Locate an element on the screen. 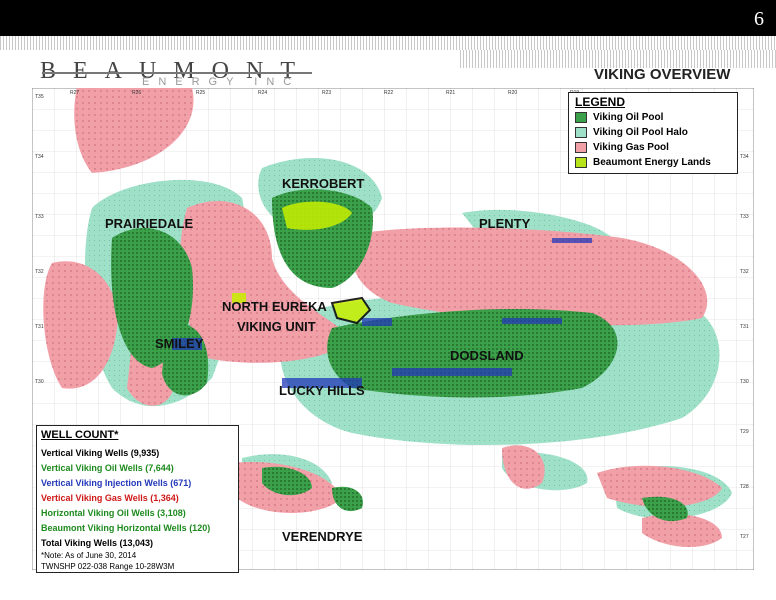 This screenshot has width=776, height=600. svg-text: T35 is located at coordinates (39, 97).